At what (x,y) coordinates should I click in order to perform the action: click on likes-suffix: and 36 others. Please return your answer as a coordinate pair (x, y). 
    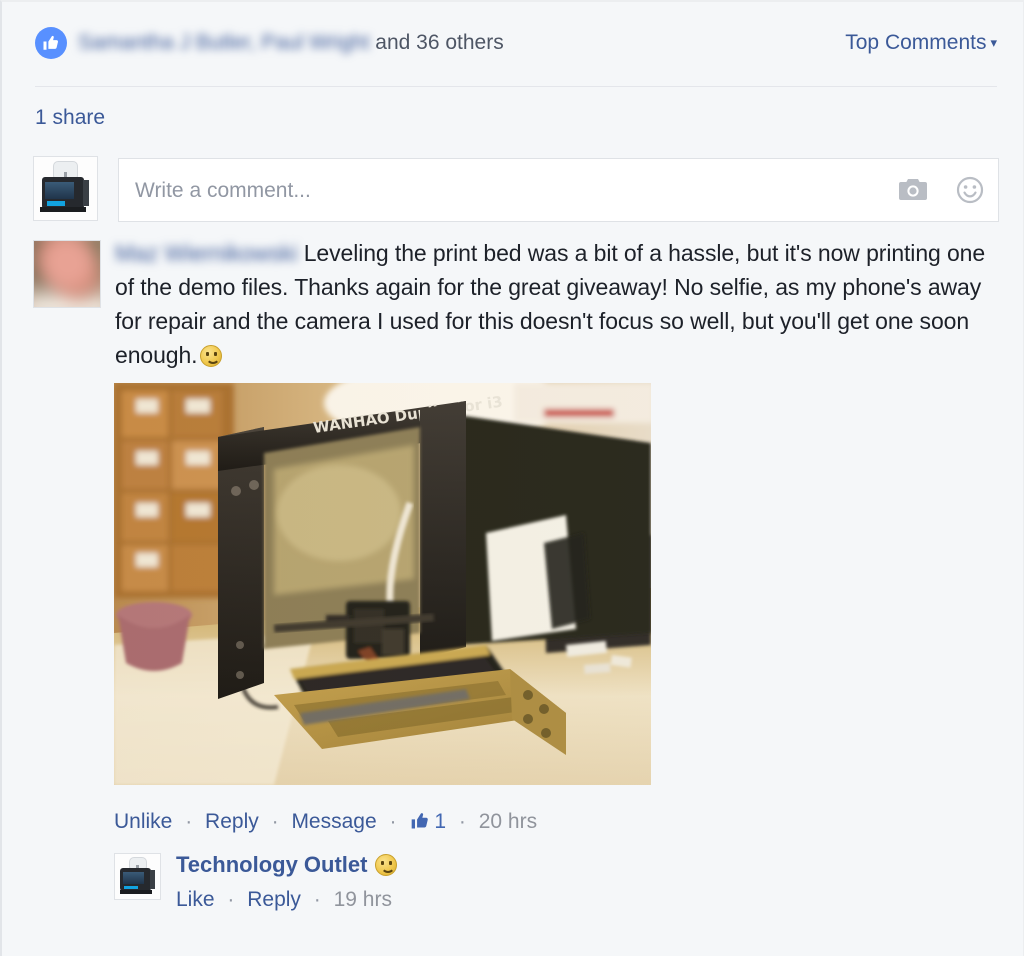
    Looking at the image, I should click on (436, 42).